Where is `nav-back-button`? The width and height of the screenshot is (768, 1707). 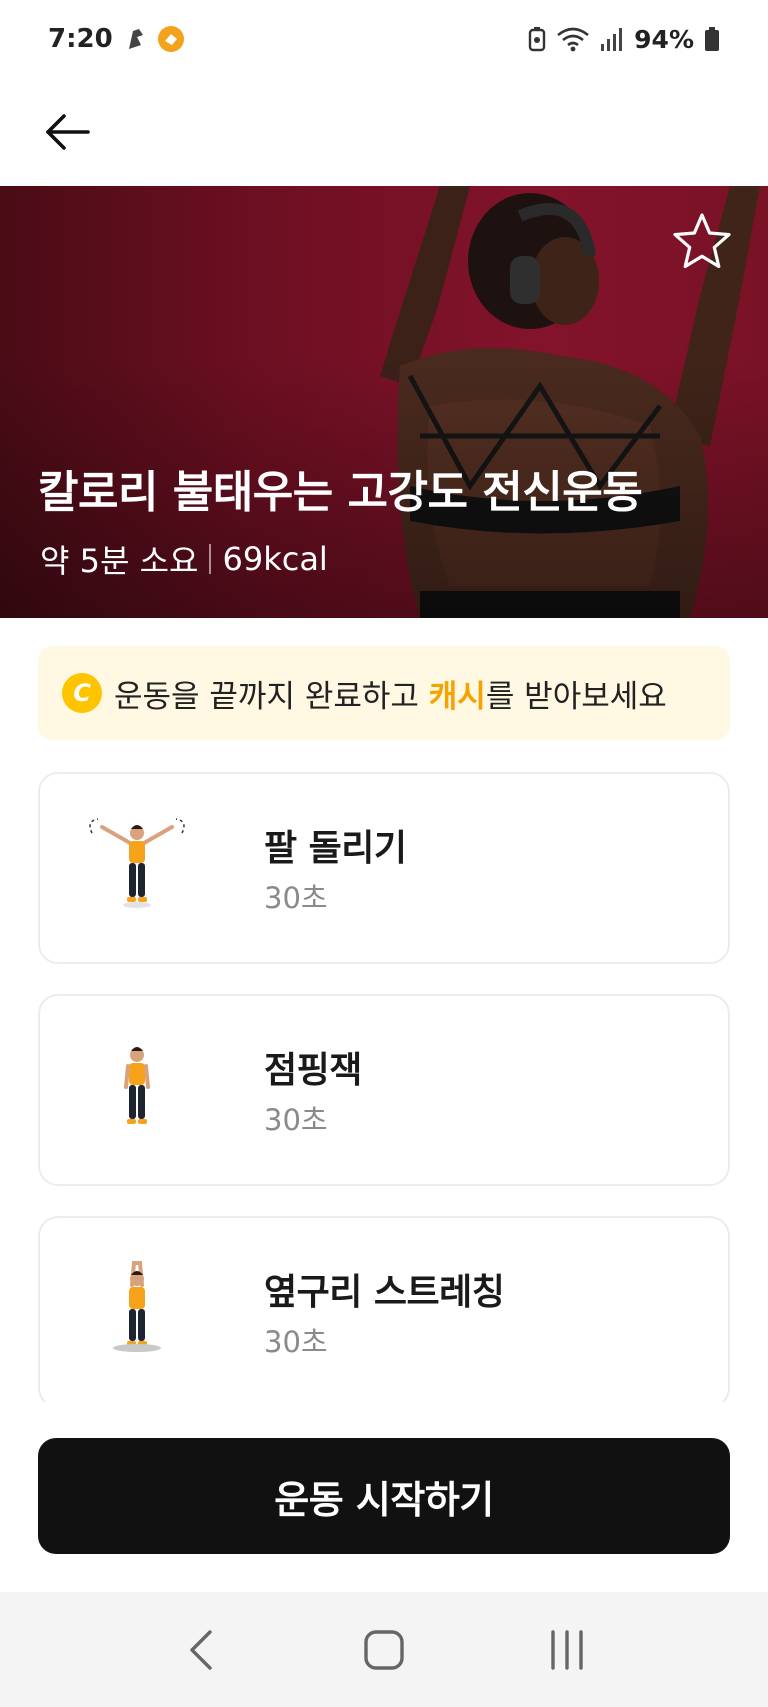 nav-back-button is located at coordinates (201, 1650).